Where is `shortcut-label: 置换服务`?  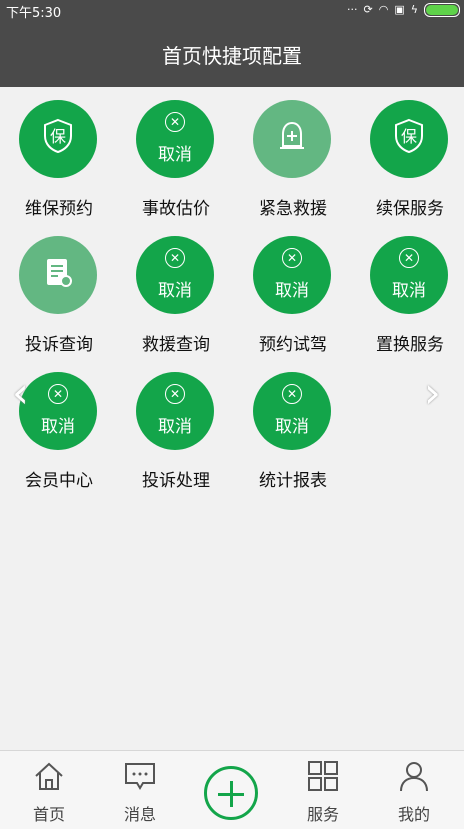
shortcut-label: 置换服务 is located at coordinates (410, 345).